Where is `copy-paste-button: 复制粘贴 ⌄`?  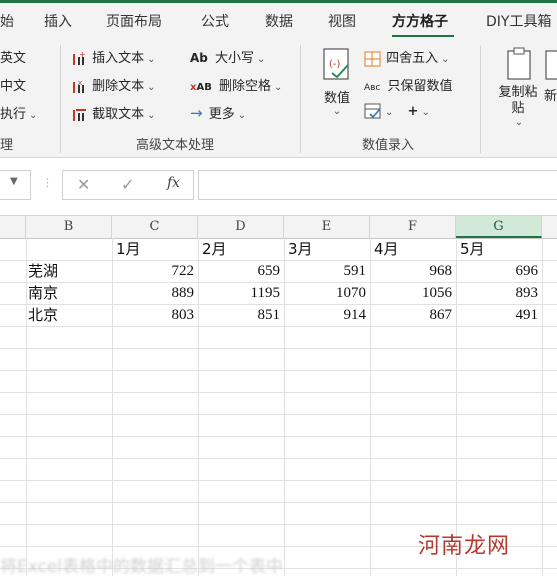
copy-paste-button: 复制粘贴 ⌄ is located at coordinates (519, 90).